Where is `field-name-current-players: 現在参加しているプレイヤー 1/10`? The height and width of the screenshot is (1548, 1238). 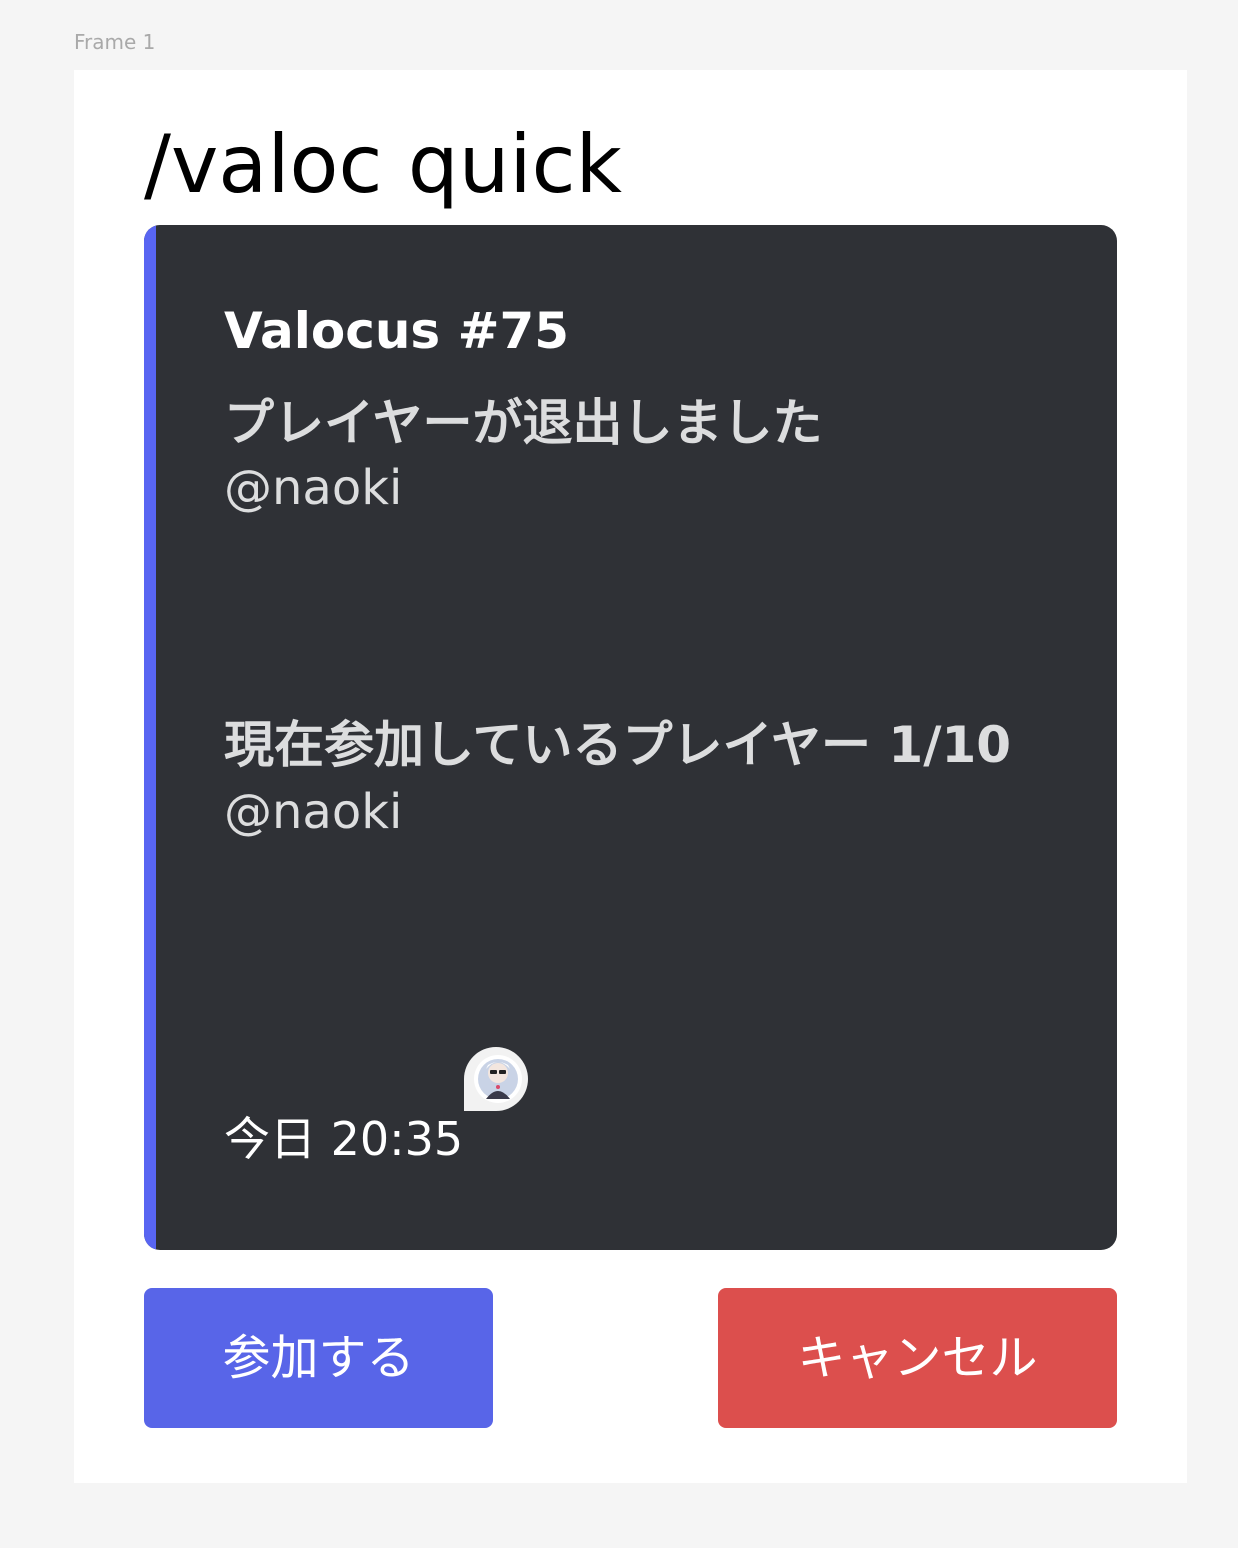 field-name-current-players: 現在参加しているプレイヤー 1/10 is located at coordinates (618, 745).